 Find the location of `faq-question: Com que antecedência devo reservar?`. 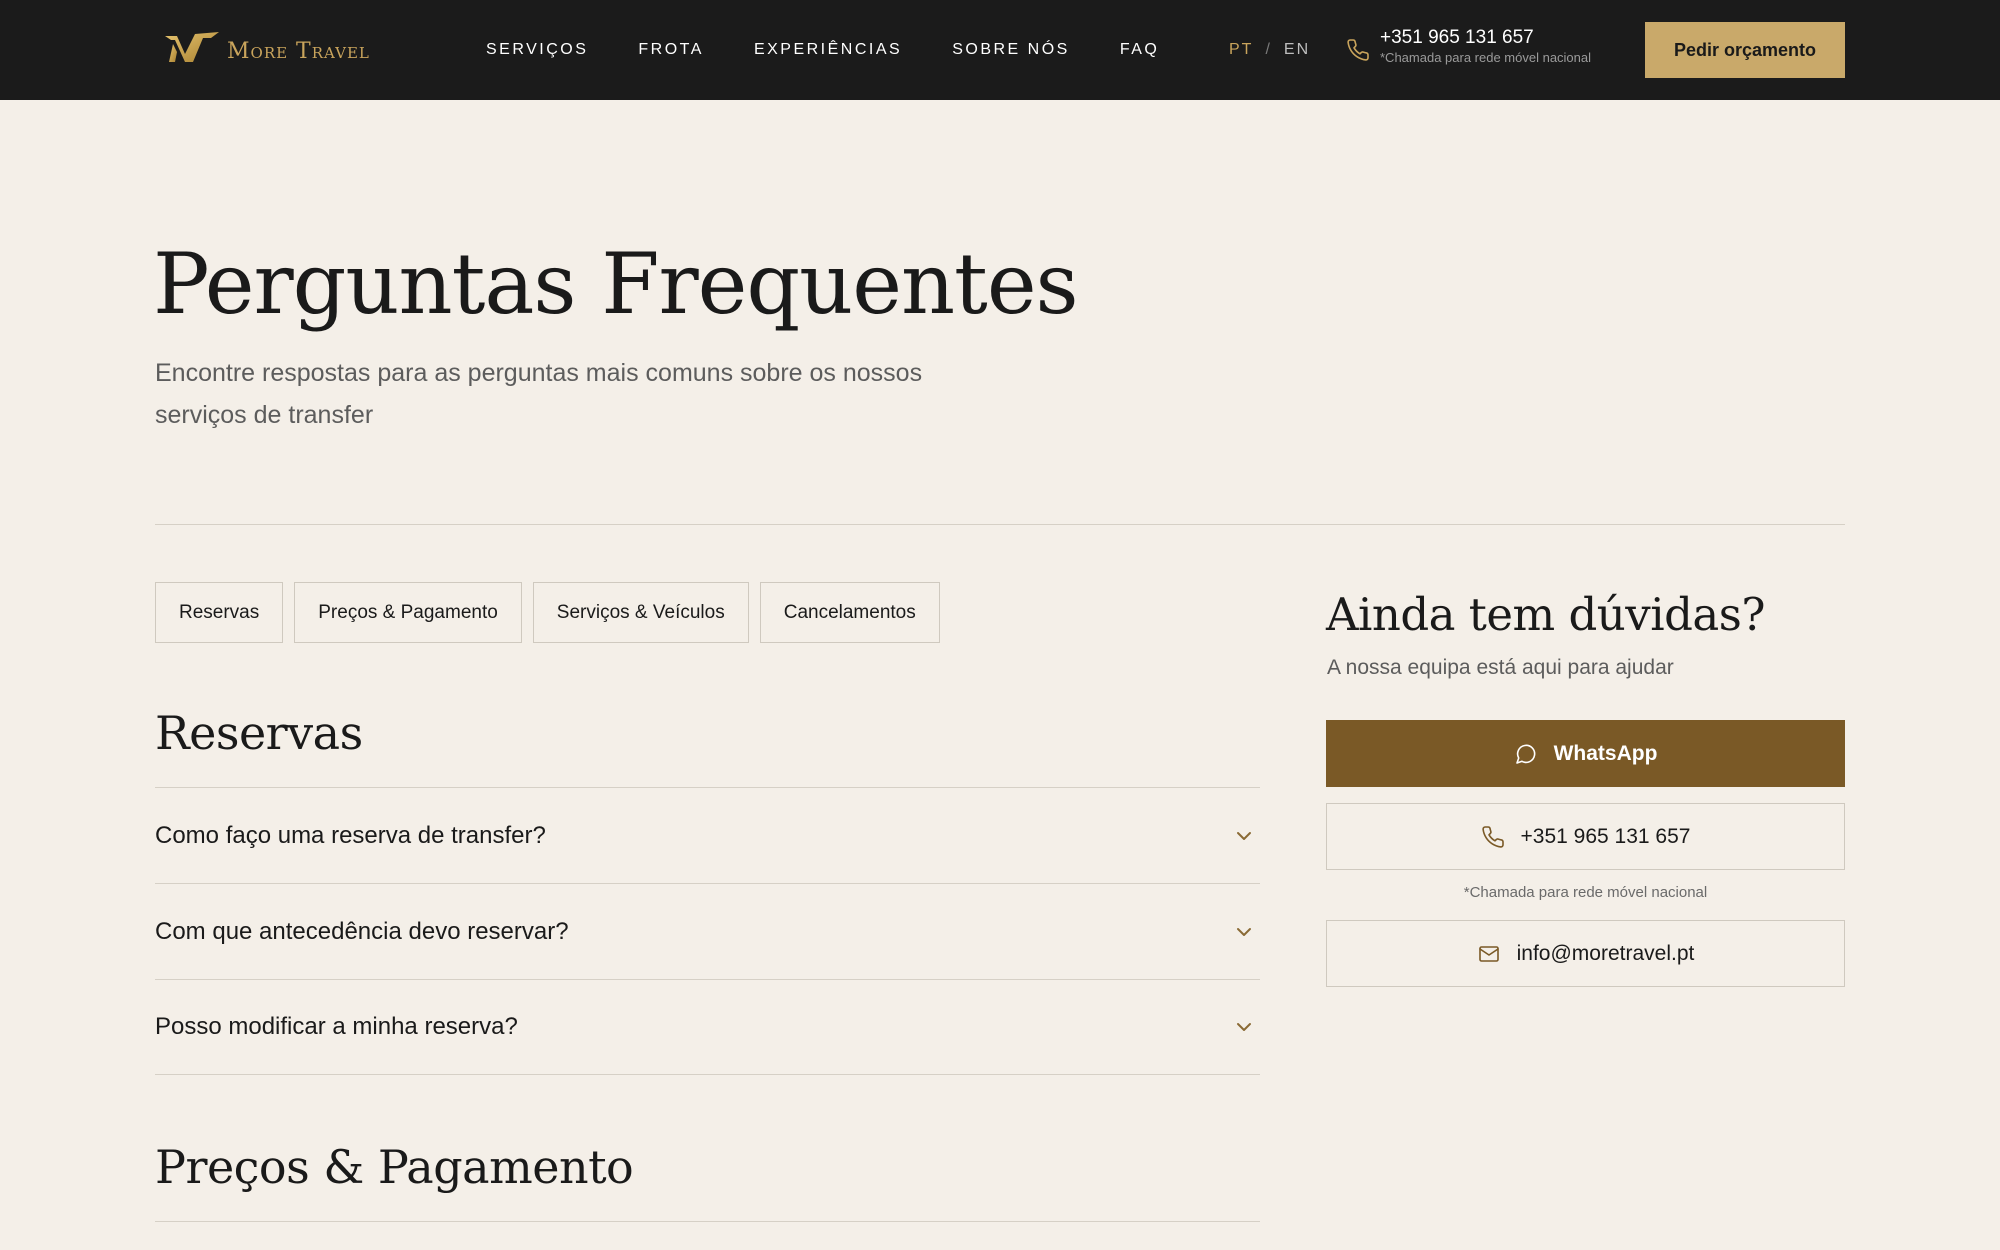

faq-question: Com que antecedência devo reservar? is located at coordinates (362, 931).